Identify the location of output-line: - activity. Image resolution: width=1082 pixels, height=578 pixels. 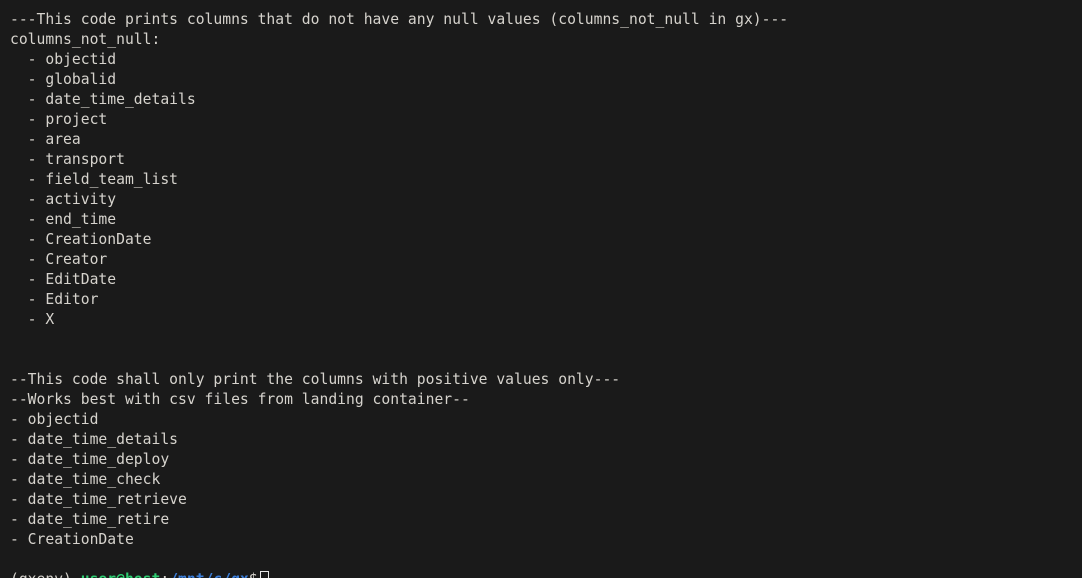
(63, 199).